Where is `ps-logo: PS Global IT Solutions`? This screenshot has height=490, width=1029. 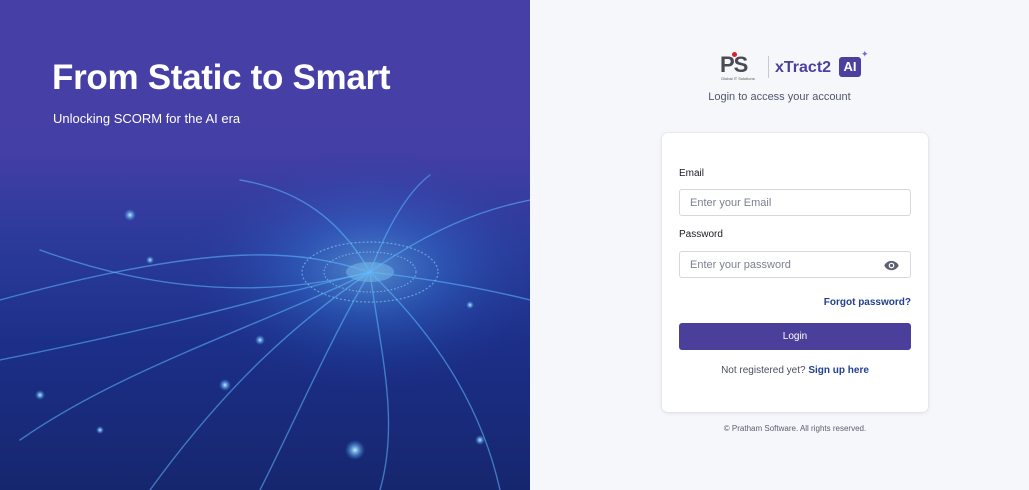
ps-logo: PS Global IT Solutions is located at coordinates (742, 67).